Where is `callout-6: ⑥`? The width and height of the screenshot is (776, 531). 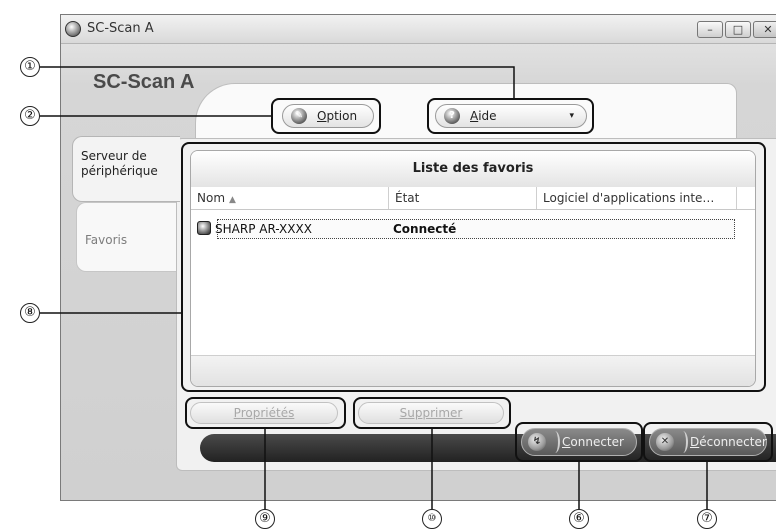
callout-6: ⑥ is located at coordinates (579, 519).